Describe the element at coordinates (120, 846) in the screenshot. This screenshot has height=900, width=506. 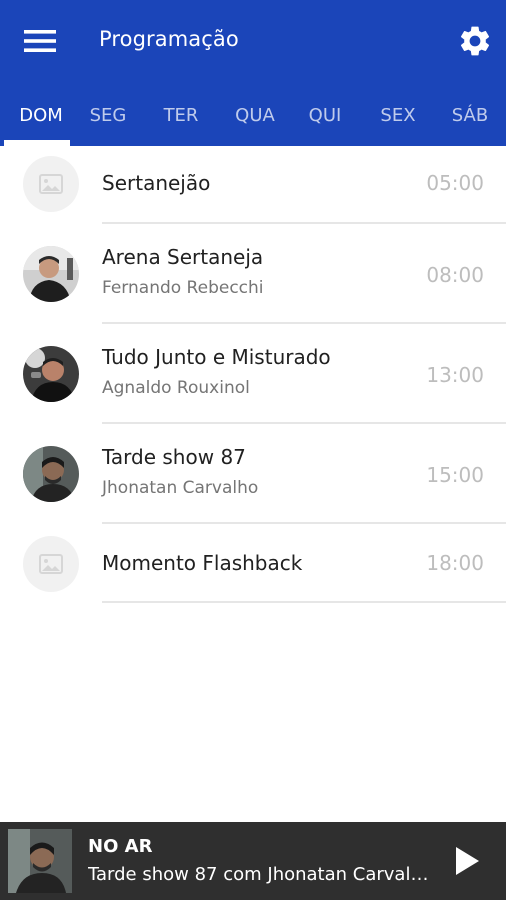
I see `on-air-label: NO AR` at that location.